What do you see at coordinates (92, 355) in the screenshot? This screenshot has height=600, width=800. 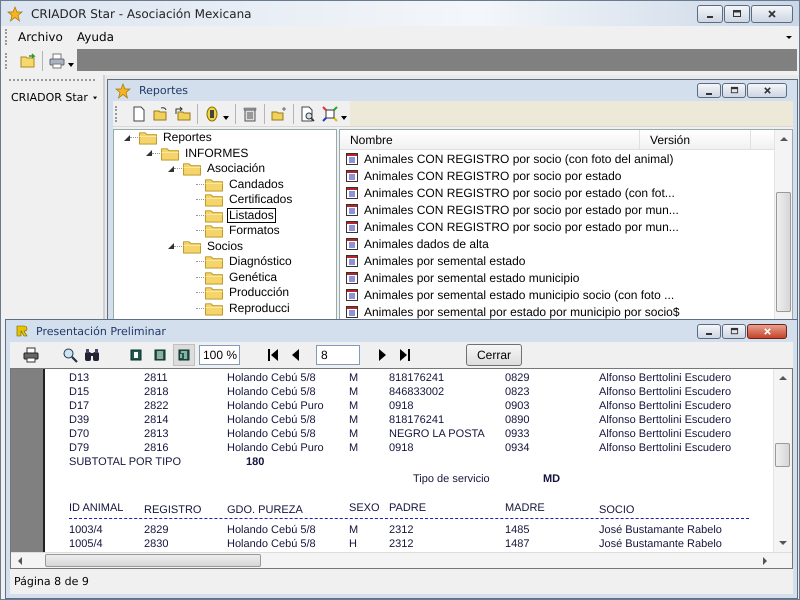 I see `binoculars-icon` at bounding box center [92, 355].